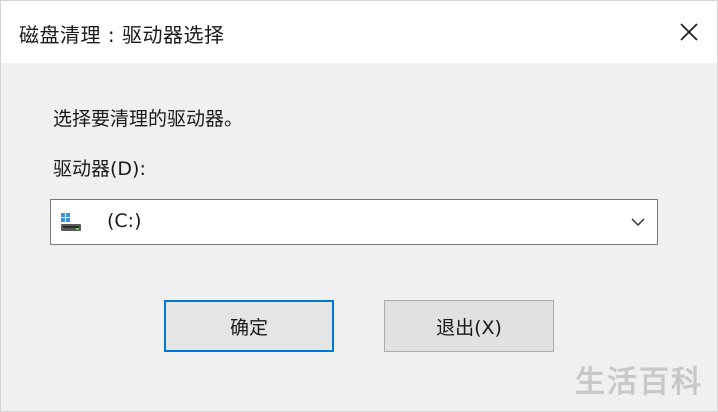  What do you see at coordinates (469, 326) in the screenshot?
I see `exit-button: 退出(X)` at bounding box center [469, 326].